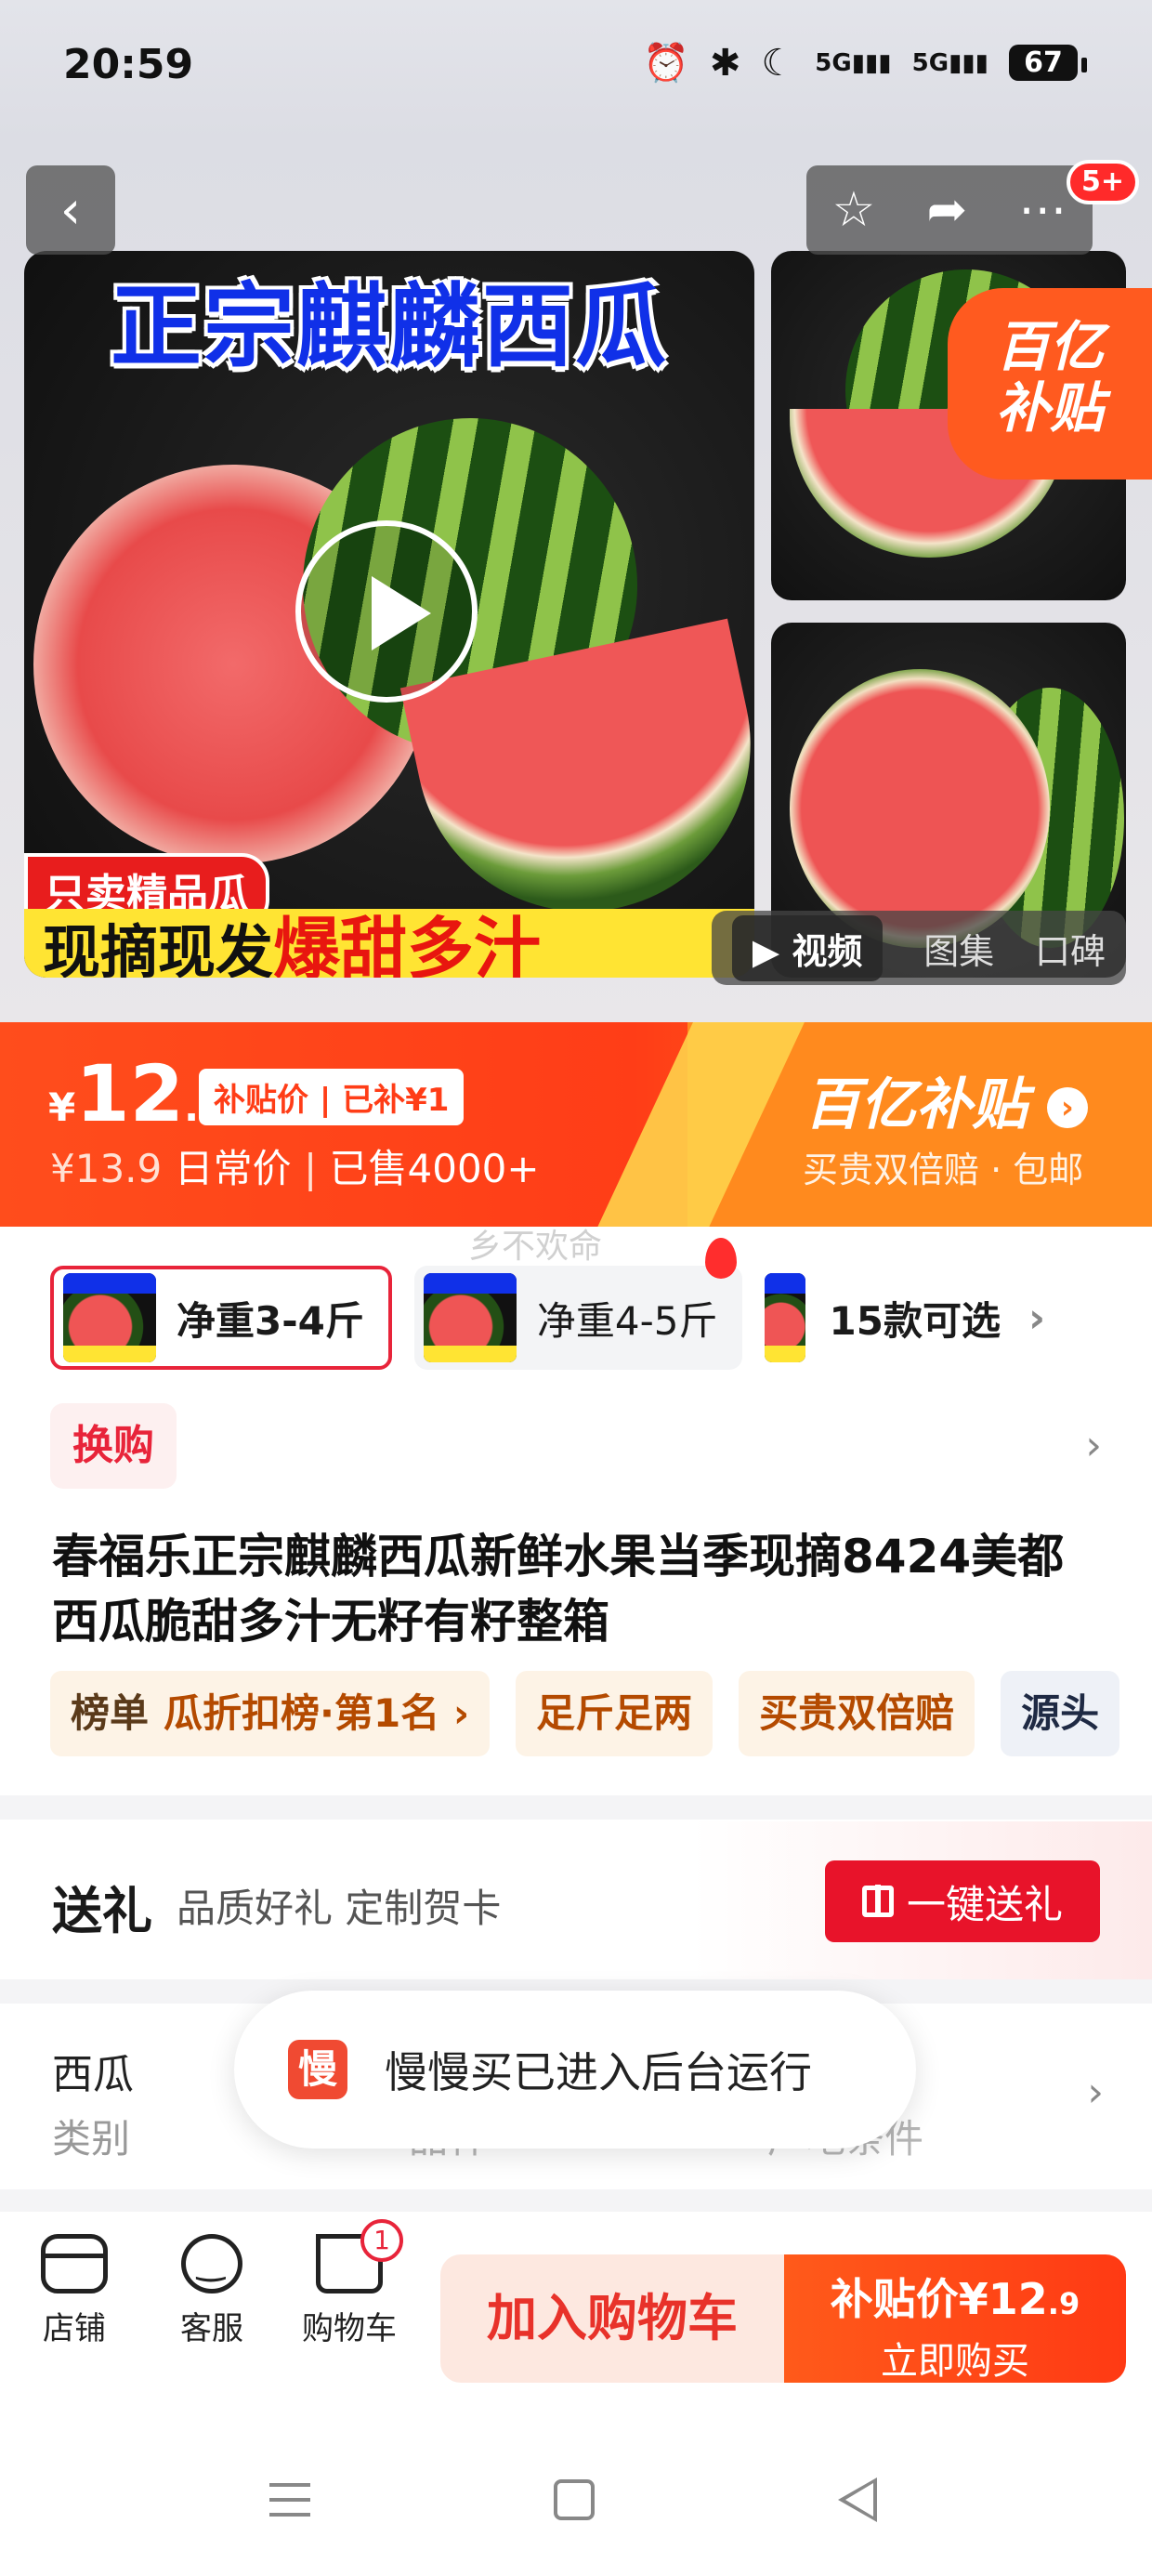  I want to click on store-button: 店铺, so click(74, 2291).